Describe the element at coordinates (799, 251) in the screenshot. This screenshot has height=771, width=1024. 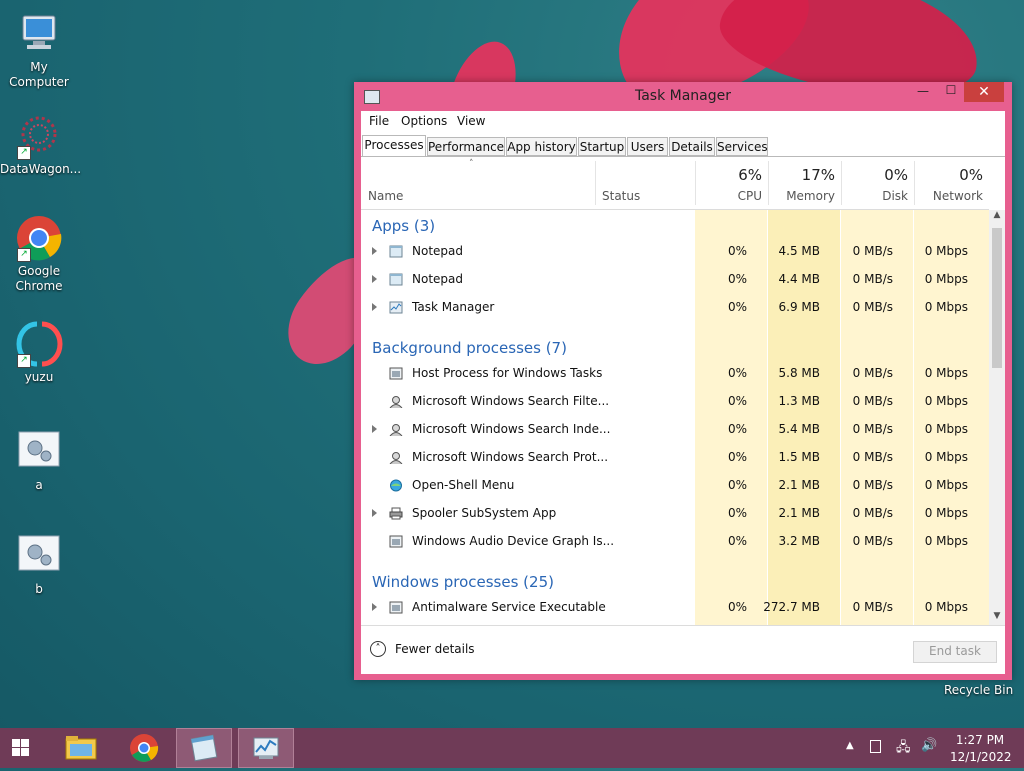
I see `memory-cell: 4.5 MB` at that location.